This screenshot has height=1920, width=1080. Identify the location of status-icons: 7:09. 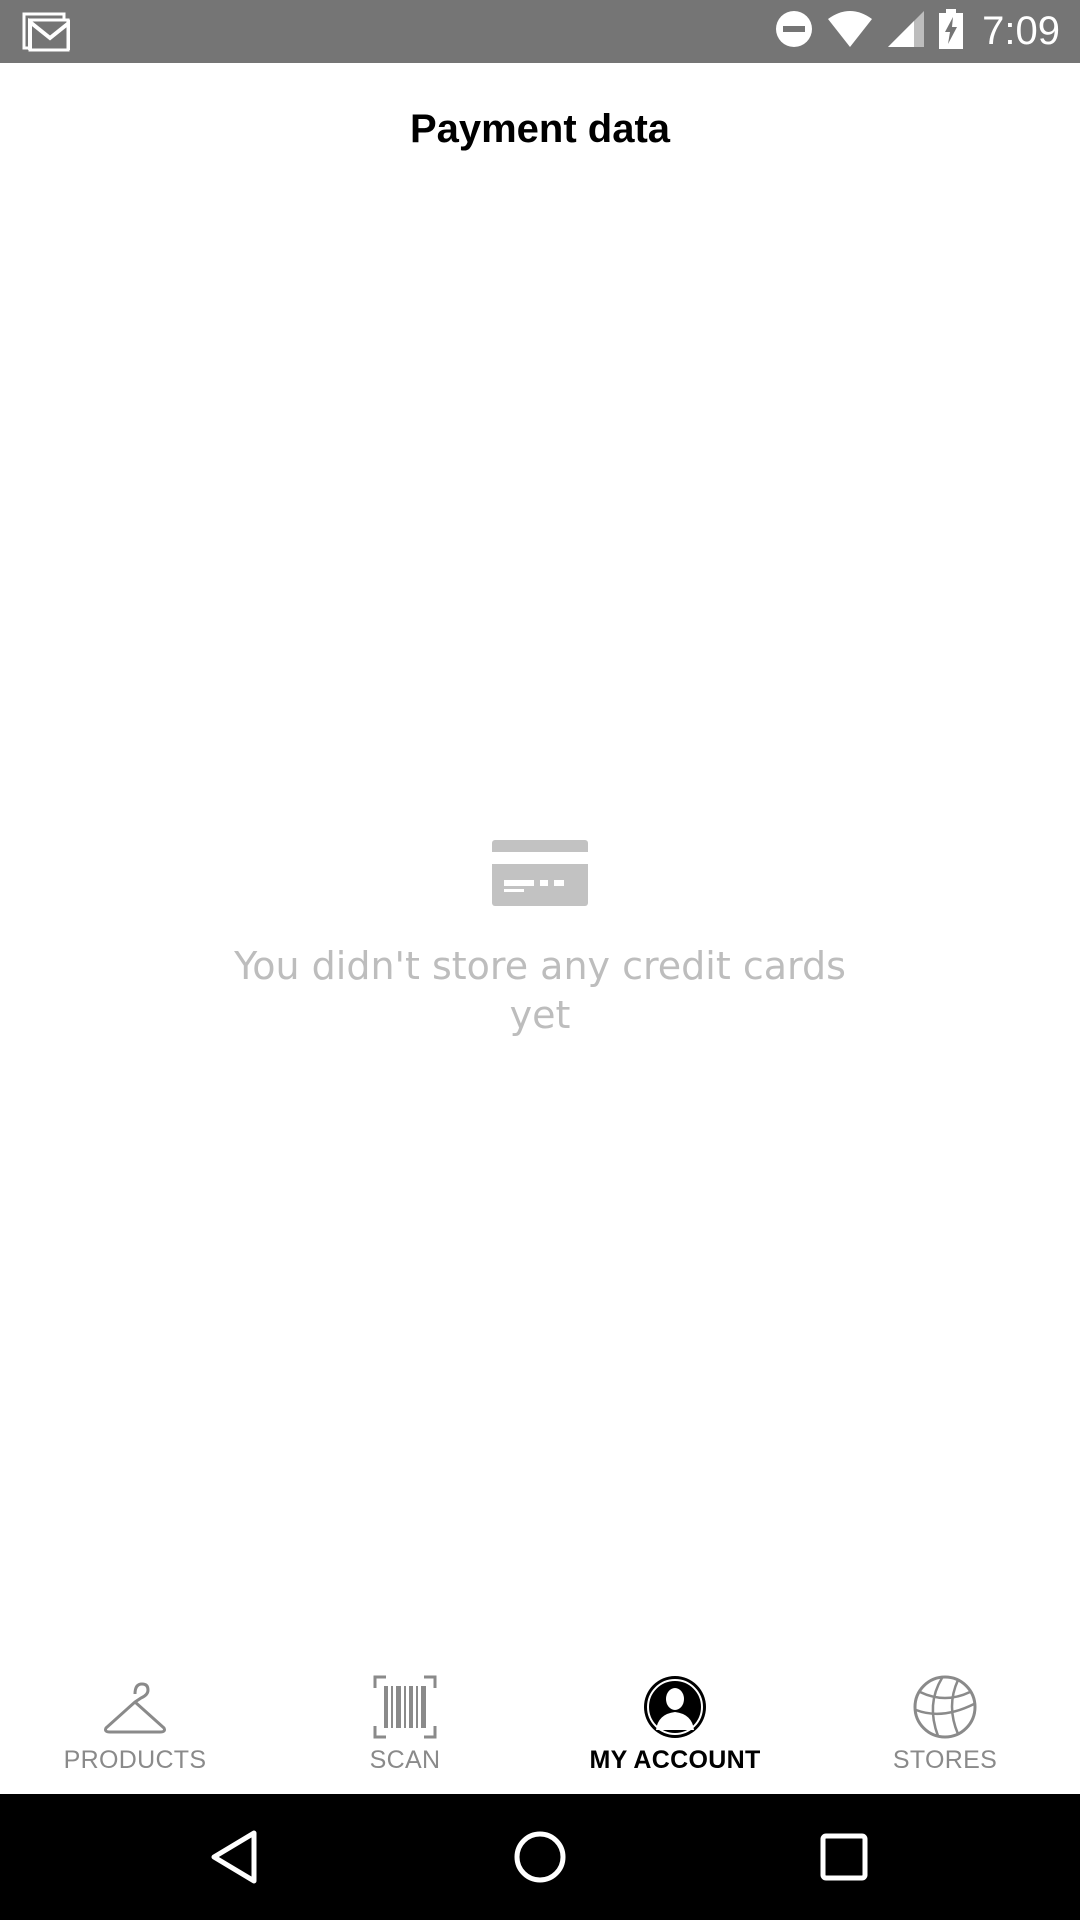
(917, 31).